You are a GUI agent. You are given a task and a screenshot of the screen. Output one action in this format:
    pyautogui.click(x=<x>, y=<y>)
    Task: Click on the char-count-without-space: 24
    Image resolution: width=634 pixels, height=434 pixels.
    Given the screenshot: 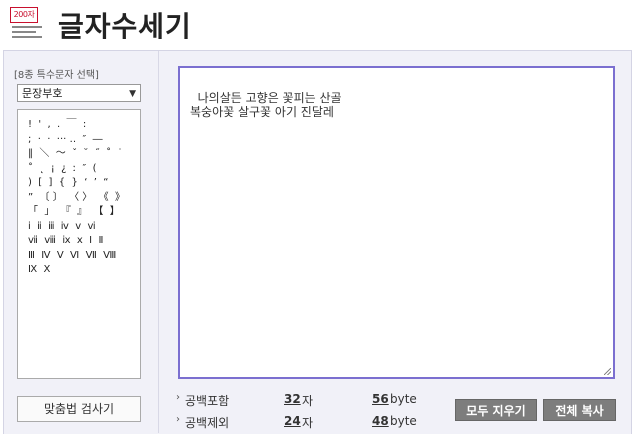 What is the action you would take?
    pyautogui.click(x=292, y=421)
    